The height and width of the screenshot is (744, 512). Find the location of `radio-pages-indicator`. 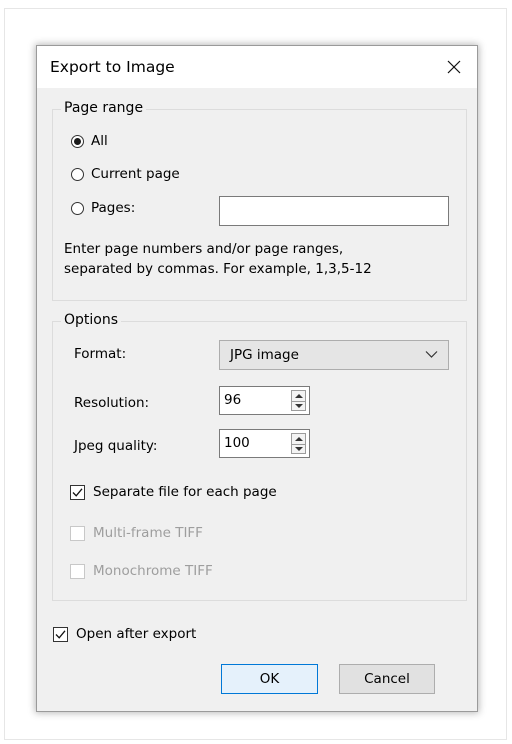

radio-pages-indicator is located at coordinates (77, 208).